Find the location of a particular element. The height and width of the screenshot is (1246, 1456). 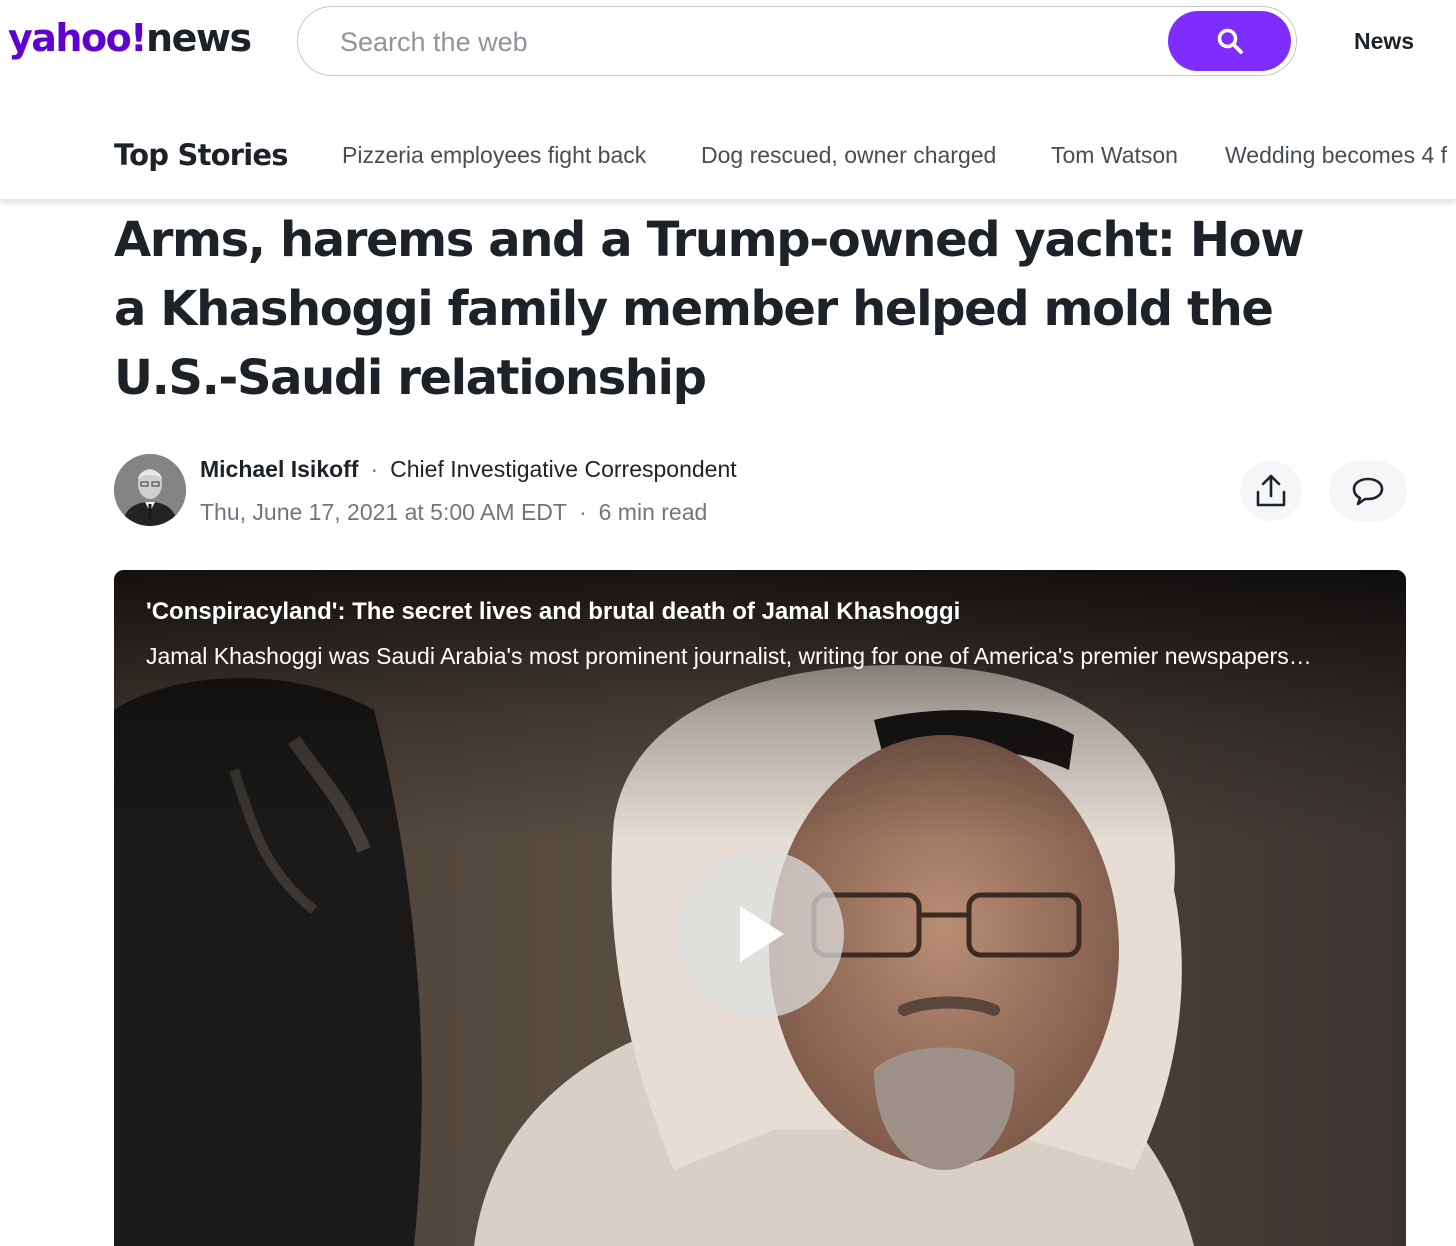

play-icon is located at coordinates (762, 934).